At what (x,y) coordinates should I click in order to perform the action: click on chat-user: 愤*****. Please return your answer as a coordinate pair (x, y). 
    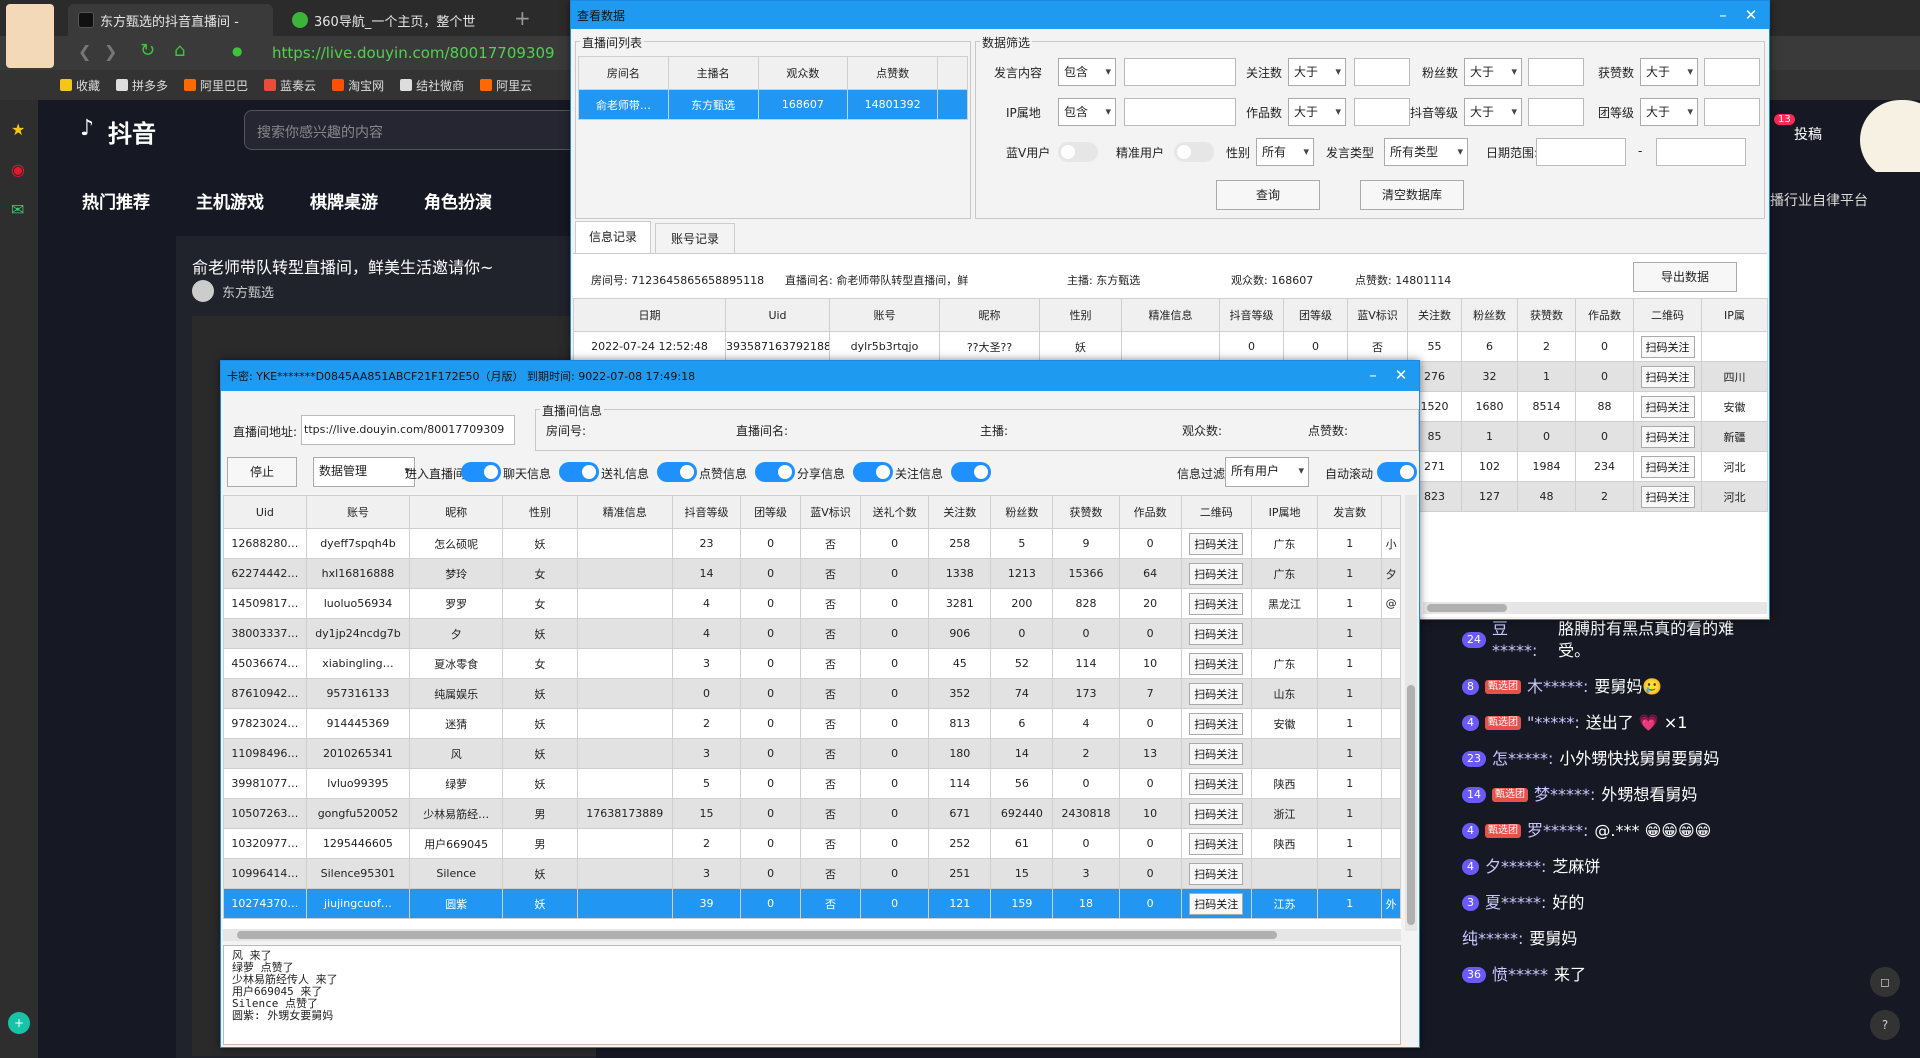
    Looking at the image, I should click on (1520, 975).